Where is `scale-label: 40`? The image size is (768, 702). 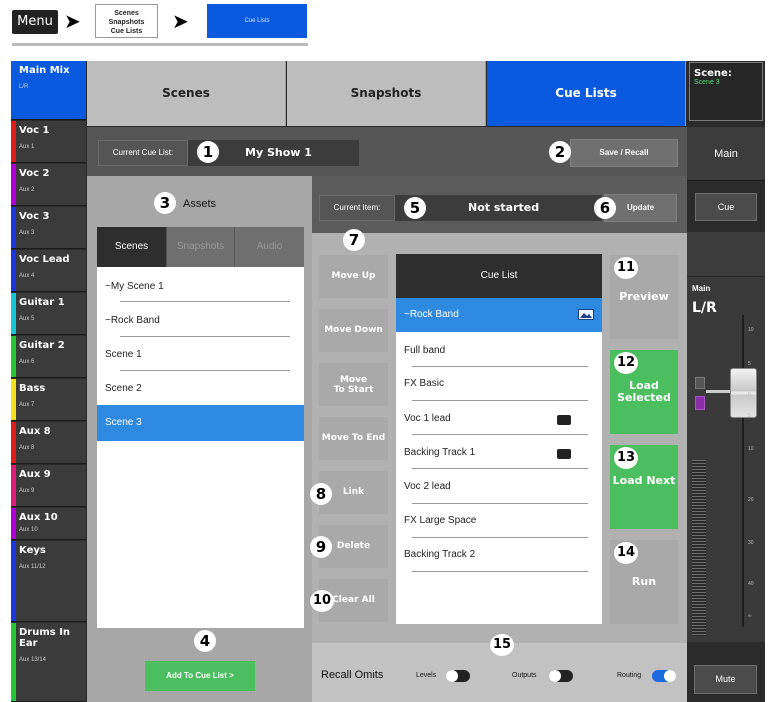
scale-label: 40 is located at coordinates (751, 584).